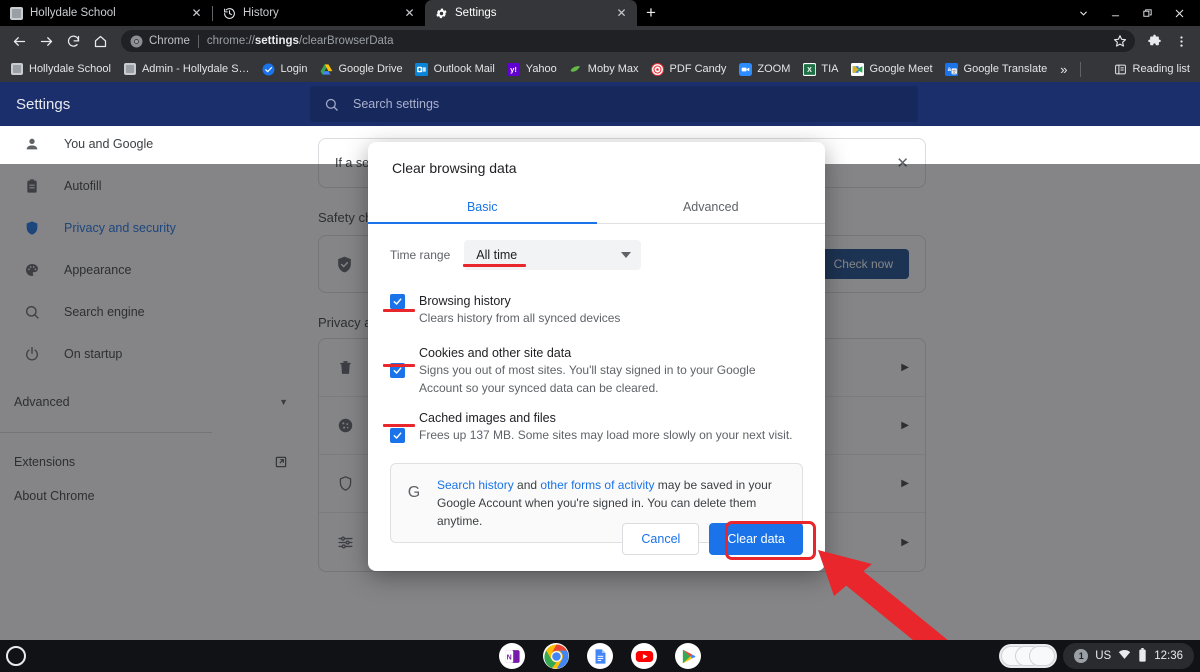 This screenshot has width=1200, height=672. What do you see at coordinates (688, 656) in the screenshot?
I see `play-store-app-icon` at bounding box center [688, 656].